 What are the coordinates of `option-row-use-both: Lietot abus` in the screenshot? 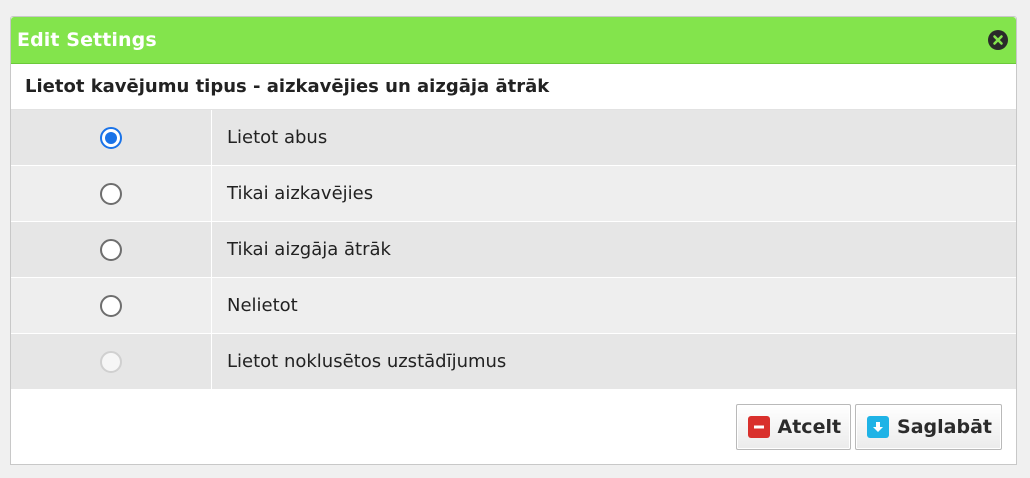 It's located at (513, 138).